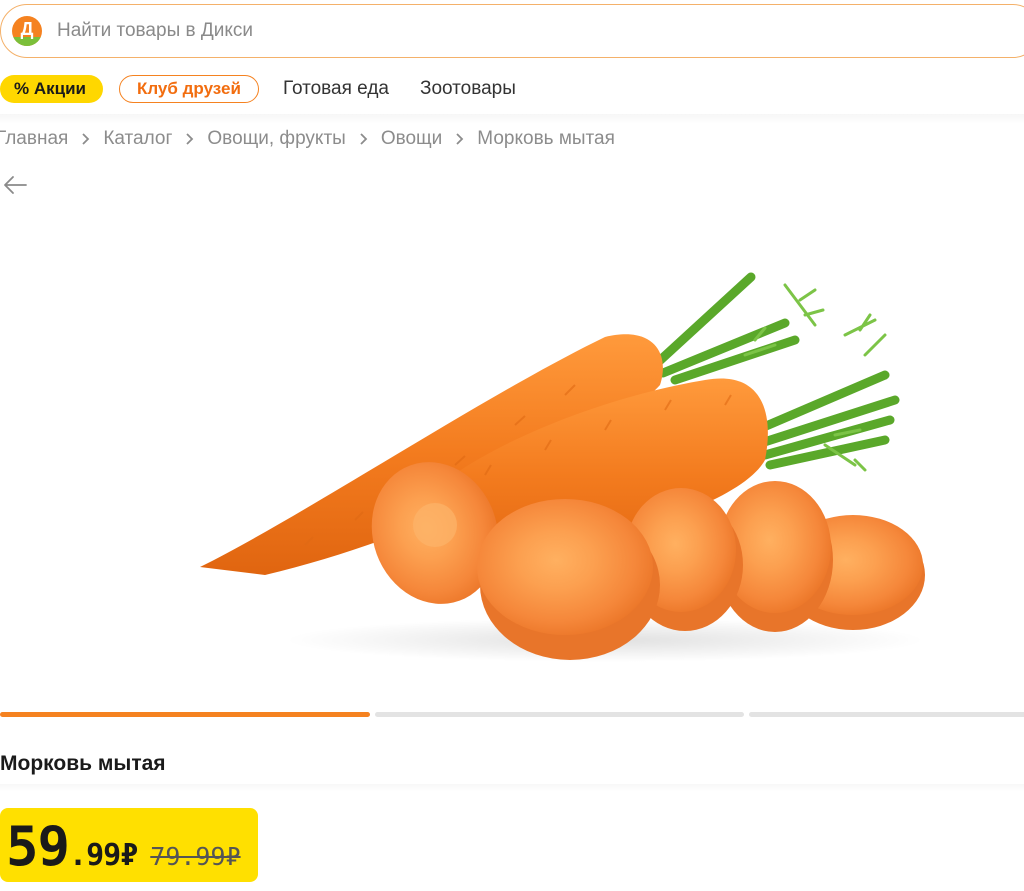 Image resolution: width=1024 pixels, height=891 pixels. What do you see at coordinates (83, 763) in the screenshot?
I see `product-title: Морковь мытая` at bounding box center [83, 763].